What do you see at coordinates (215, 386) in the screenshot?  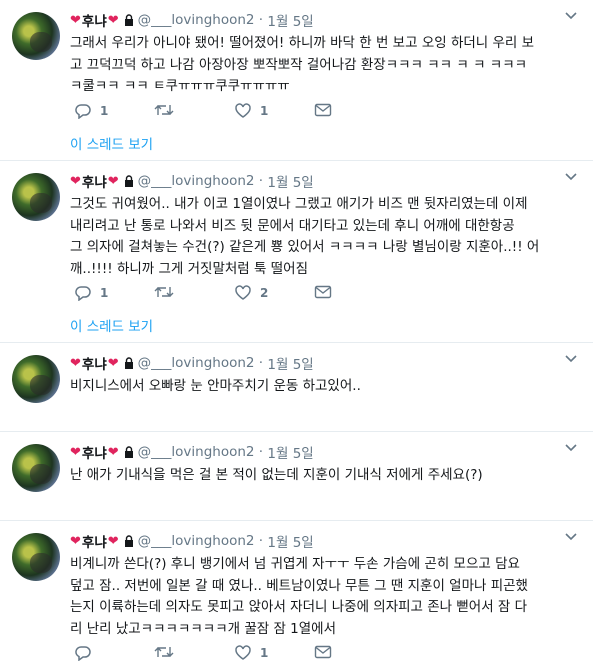 I see `tweet-text-line: 비지니스에서 오빠랑 눈 안마주치기 운동 하고있어..` at bounding box center [215, 386].